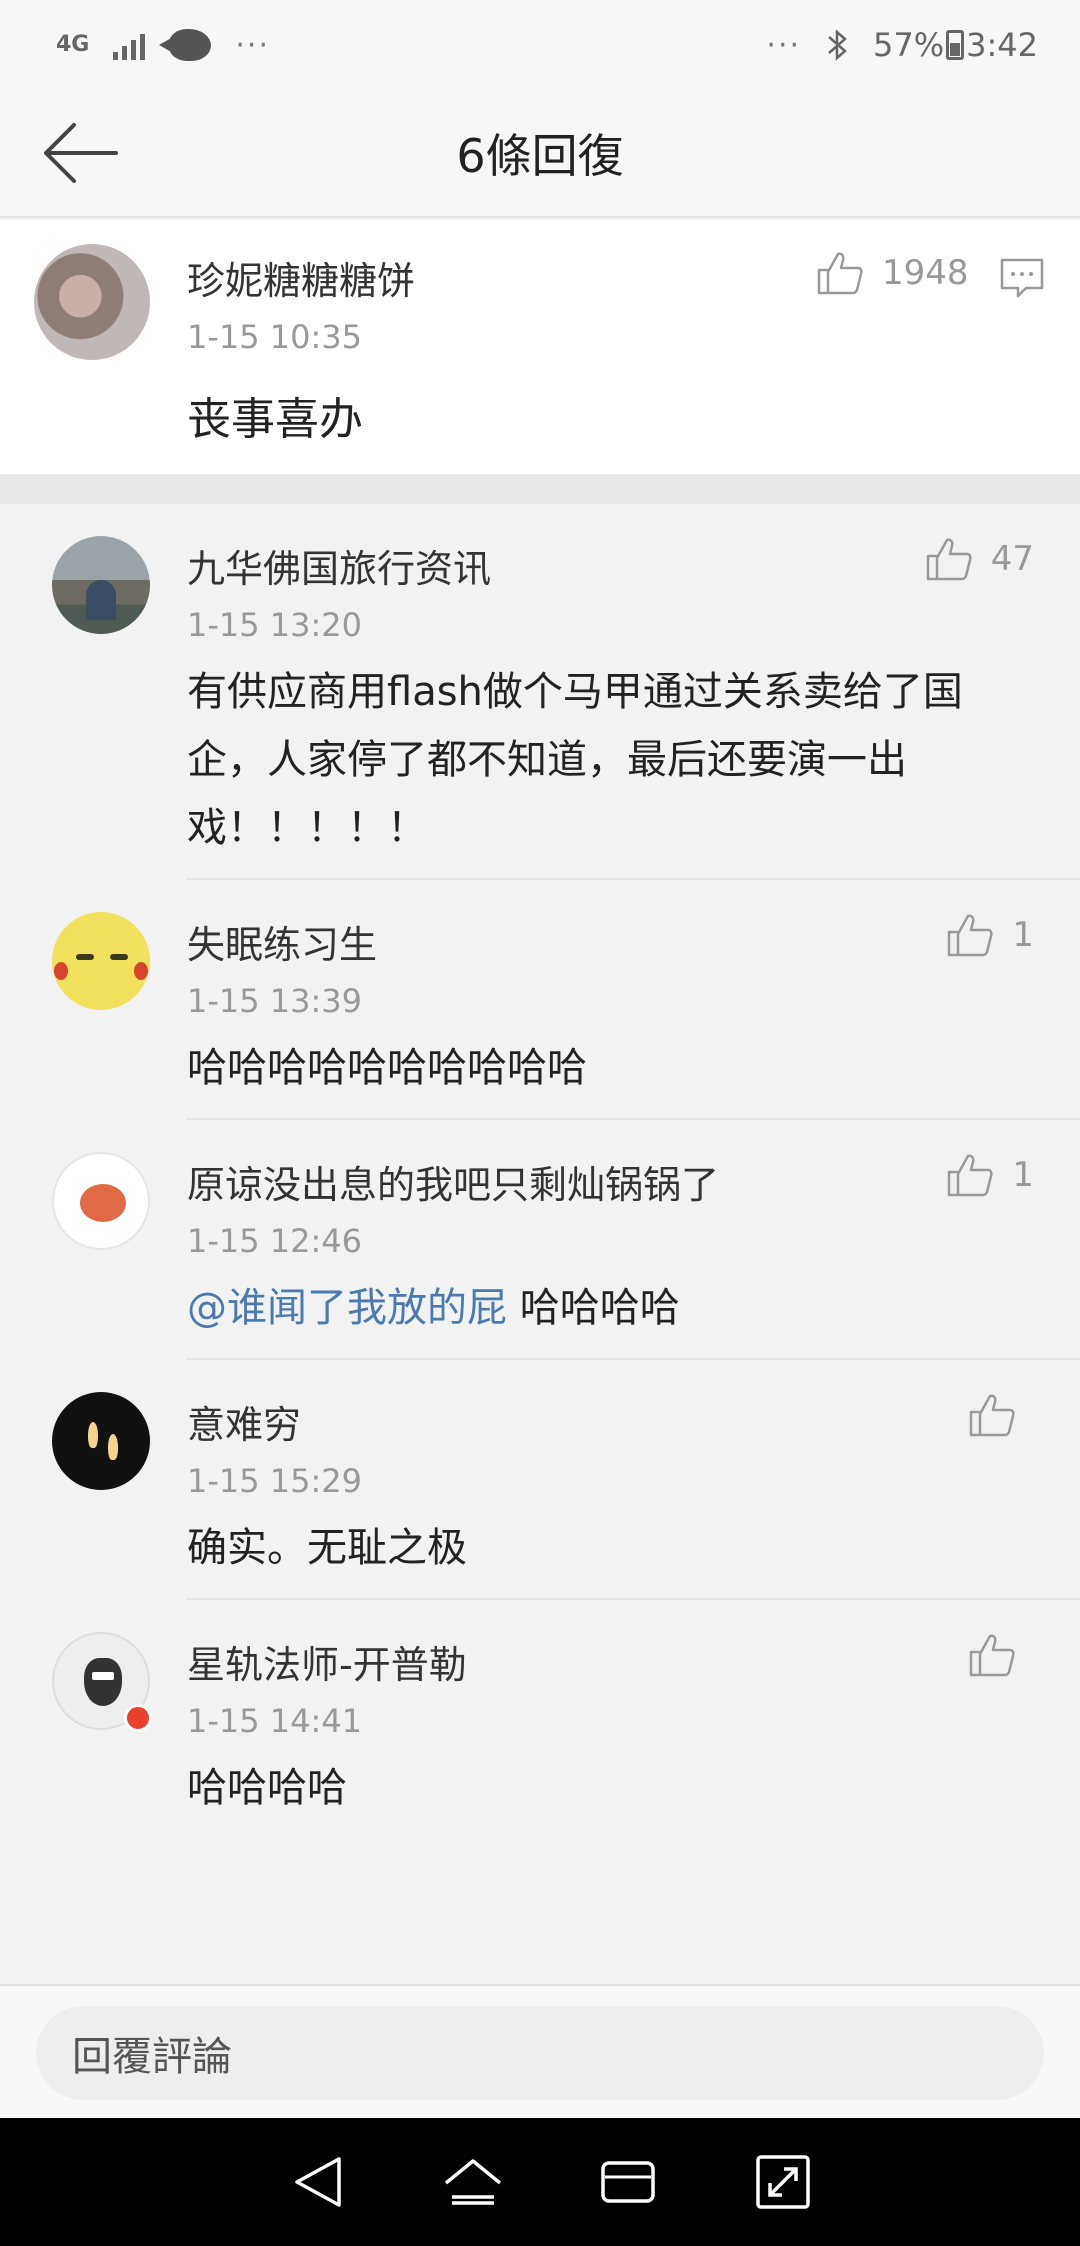 The image size is (1080, 2246). Describe the element at coordinates (275, 1481) in the screenshot. I see `reply-time: 1-15 15:29` at that location.